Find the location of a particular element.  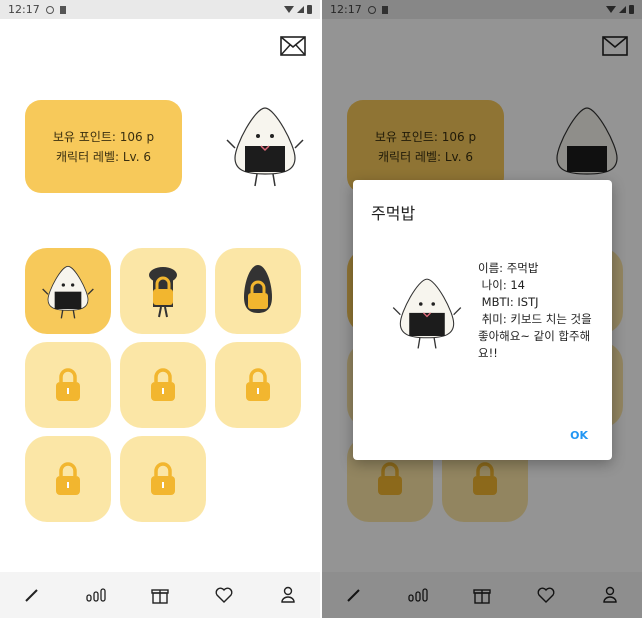

character-tile-onigiri is located at coordinates (68, 291).